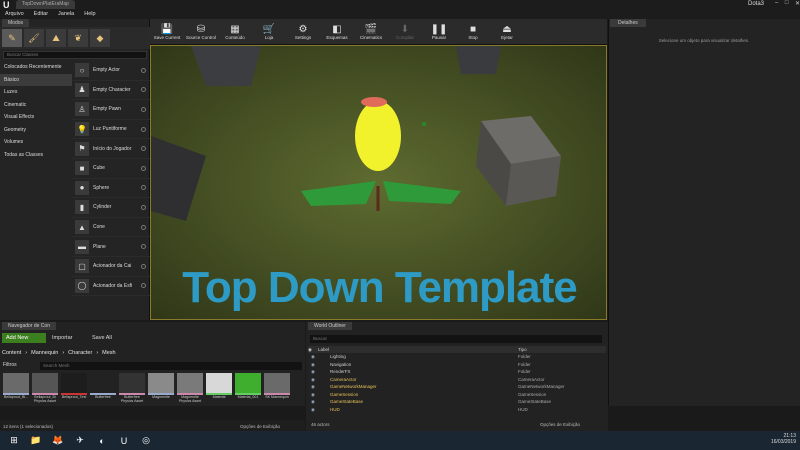 Image resolution: width=800 pixels, height=450 pixels. What do you see at coordinates (161, 390) in the screenshot?
I see `asset-tile: Magnemite` at bounding box center [161, 390].